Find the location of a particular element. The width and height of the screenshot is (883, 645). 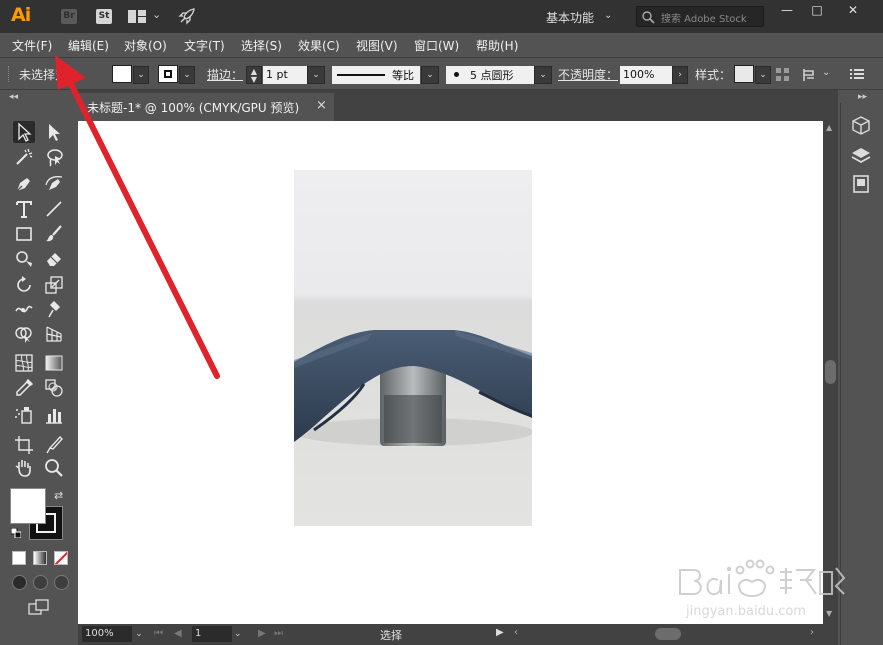

cc-libraries-panel-icon is located at coordinates (861, 126).